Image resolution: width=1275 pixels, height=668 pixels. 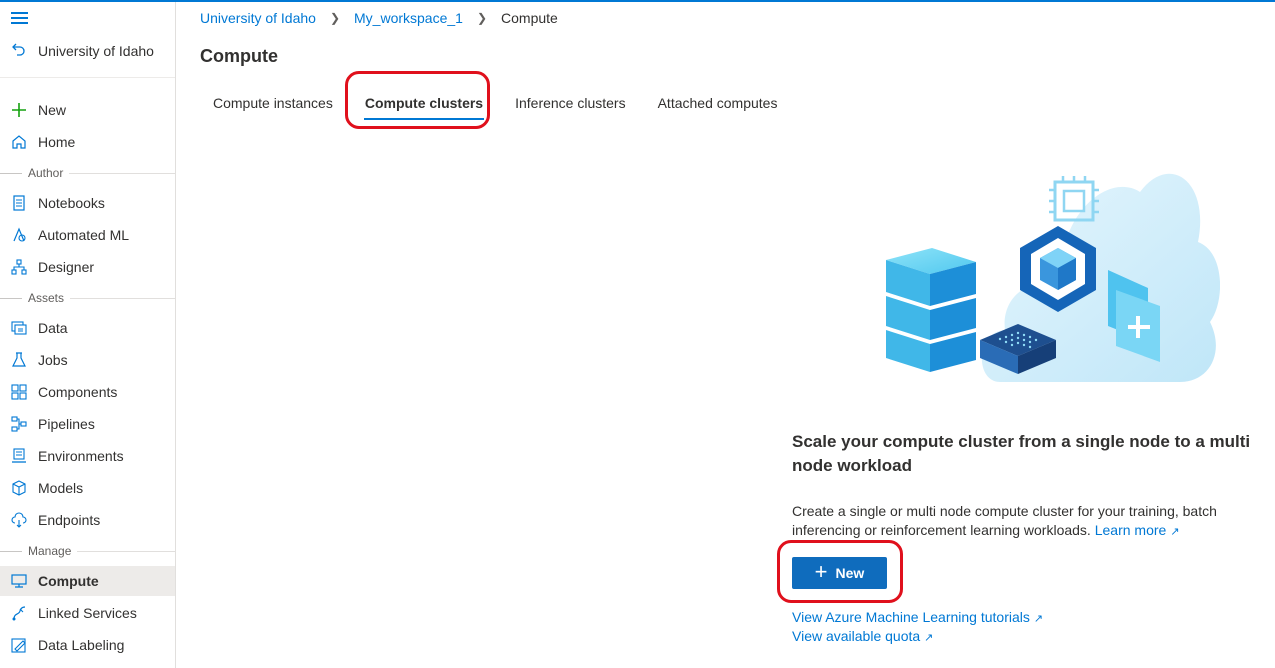 I want to click on sidebar-item-designer: Designer, so click(x=87, y=267).